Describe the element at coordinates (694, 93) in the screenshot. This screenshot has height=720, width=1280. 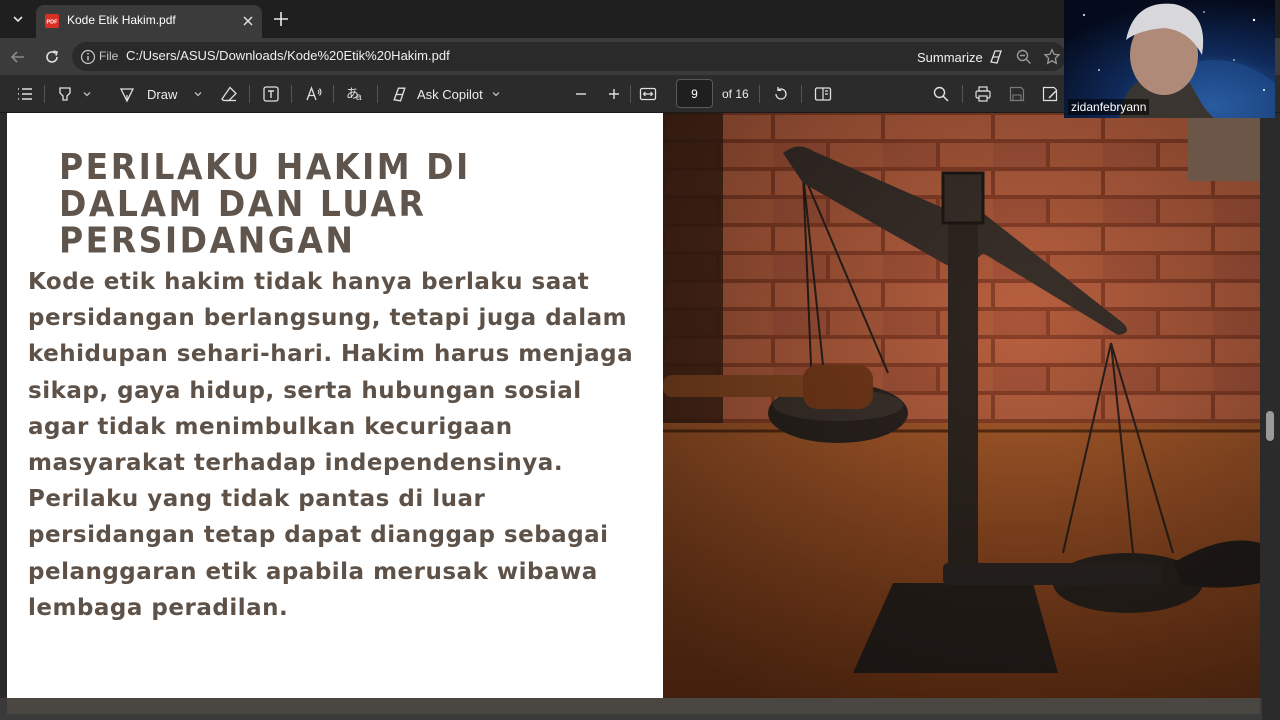
I see `page-number-input: 9` at that location.